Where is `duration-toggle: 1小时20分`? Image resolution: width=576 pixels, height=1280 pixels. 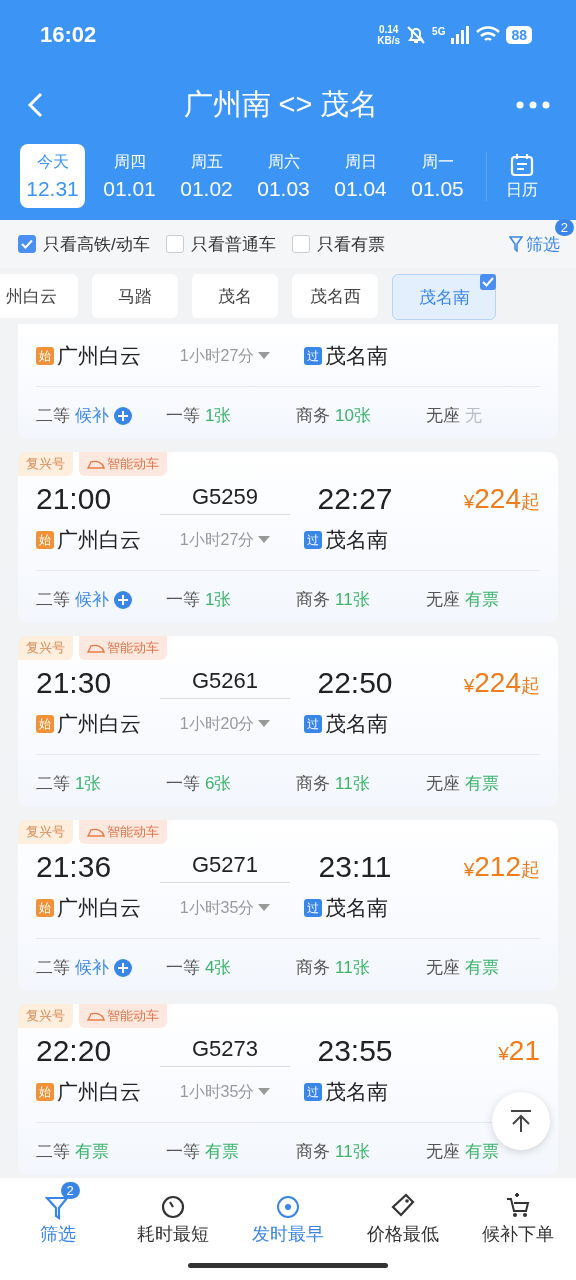
duration-toggle: 1小时20分 is located at coordinates (225, 724).